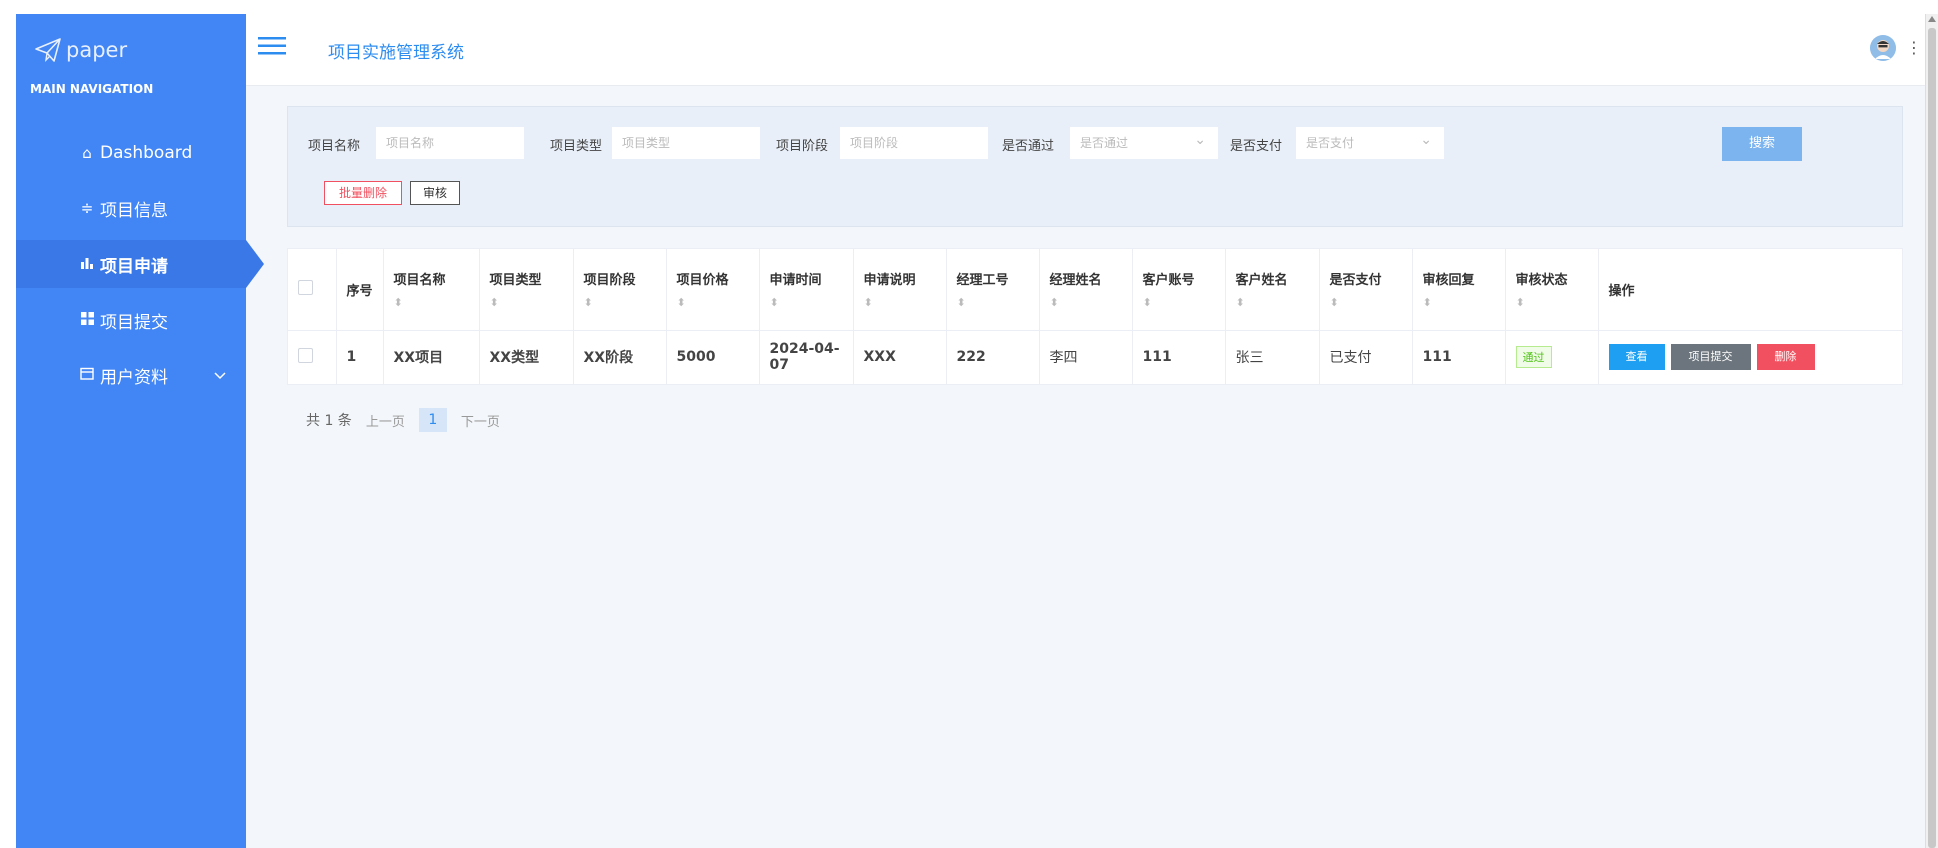  What do you see at coordinates (686, 143) in the screenshot?
I see `project-type-input: 项目类型` at bounding box center [686, 143].